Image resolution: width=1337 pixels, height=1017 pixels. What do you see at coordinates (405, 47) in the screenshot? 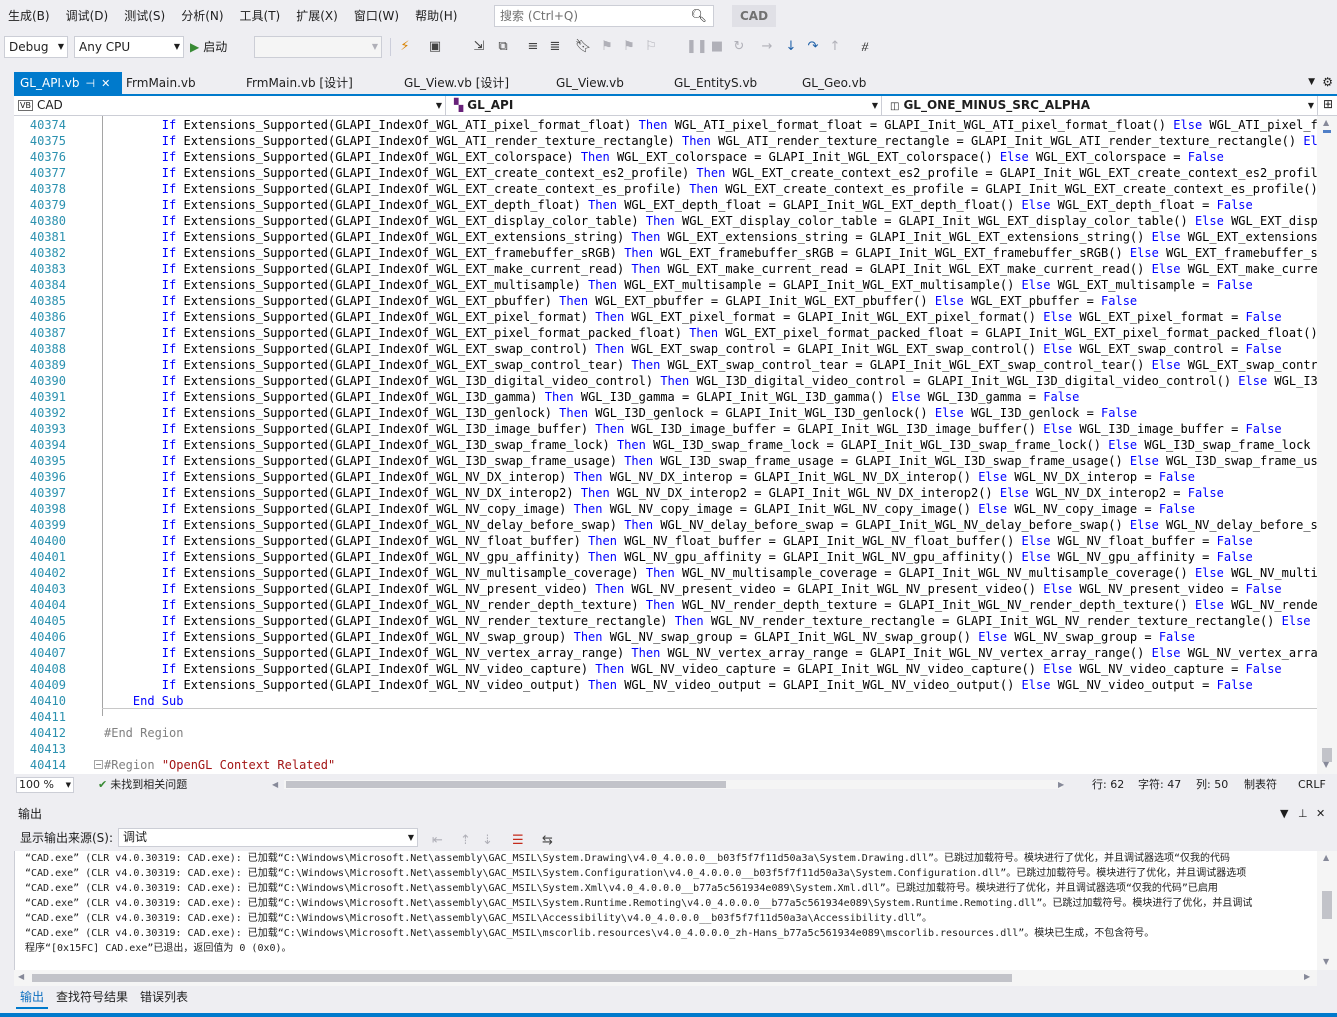
I see `hot-reload-icon: ⚡` at bounding box center [405, 47].